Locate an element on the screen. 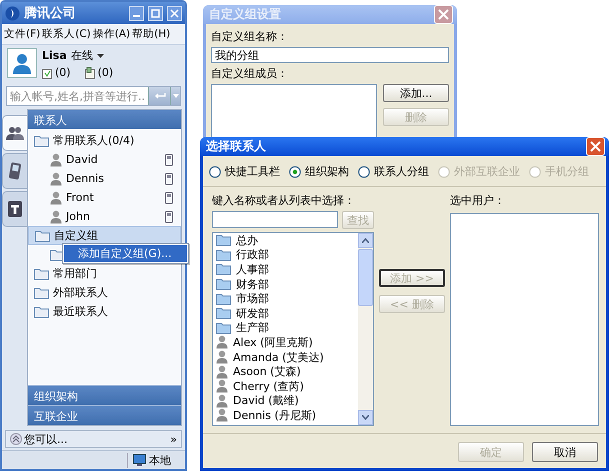 Image resolution: width=611 pixels, height=474 pixels. user-name: Lisa is located at coordinates (54, 55).